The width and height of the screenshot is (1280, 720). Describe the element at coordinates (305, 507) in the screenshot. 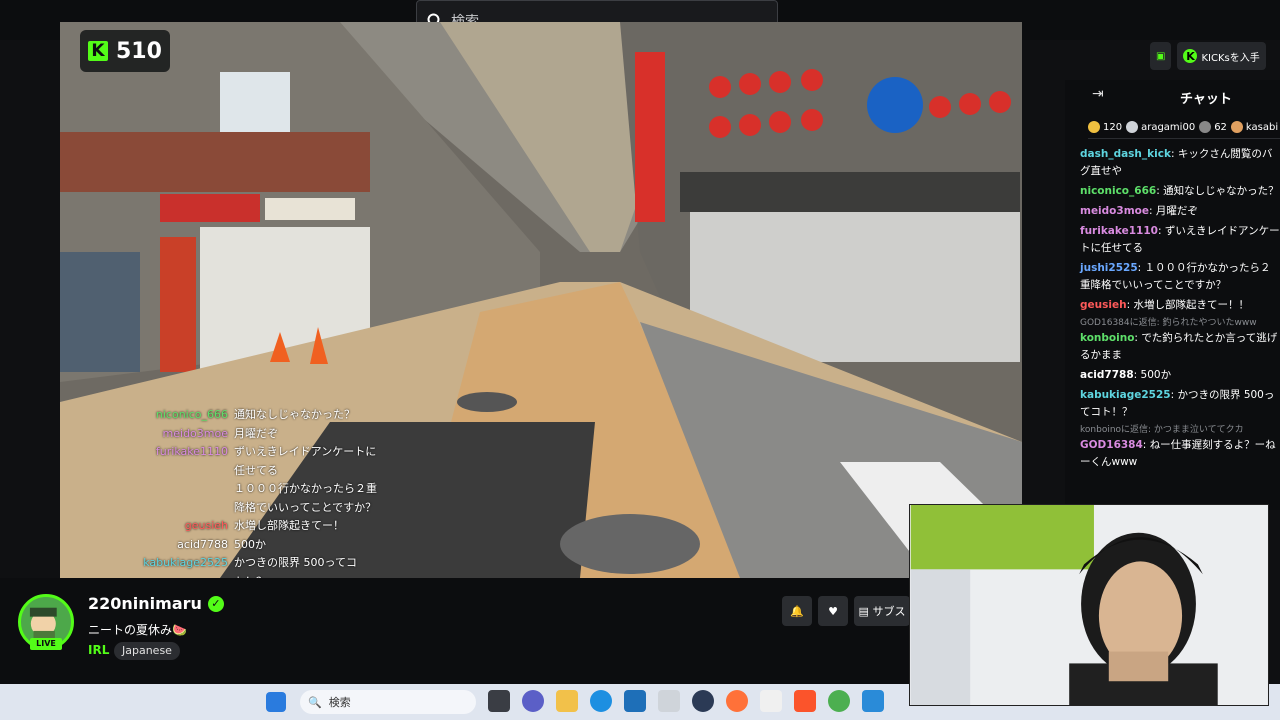

I see `overlay-chat-text: 降格でいいってことですか？` at that location.